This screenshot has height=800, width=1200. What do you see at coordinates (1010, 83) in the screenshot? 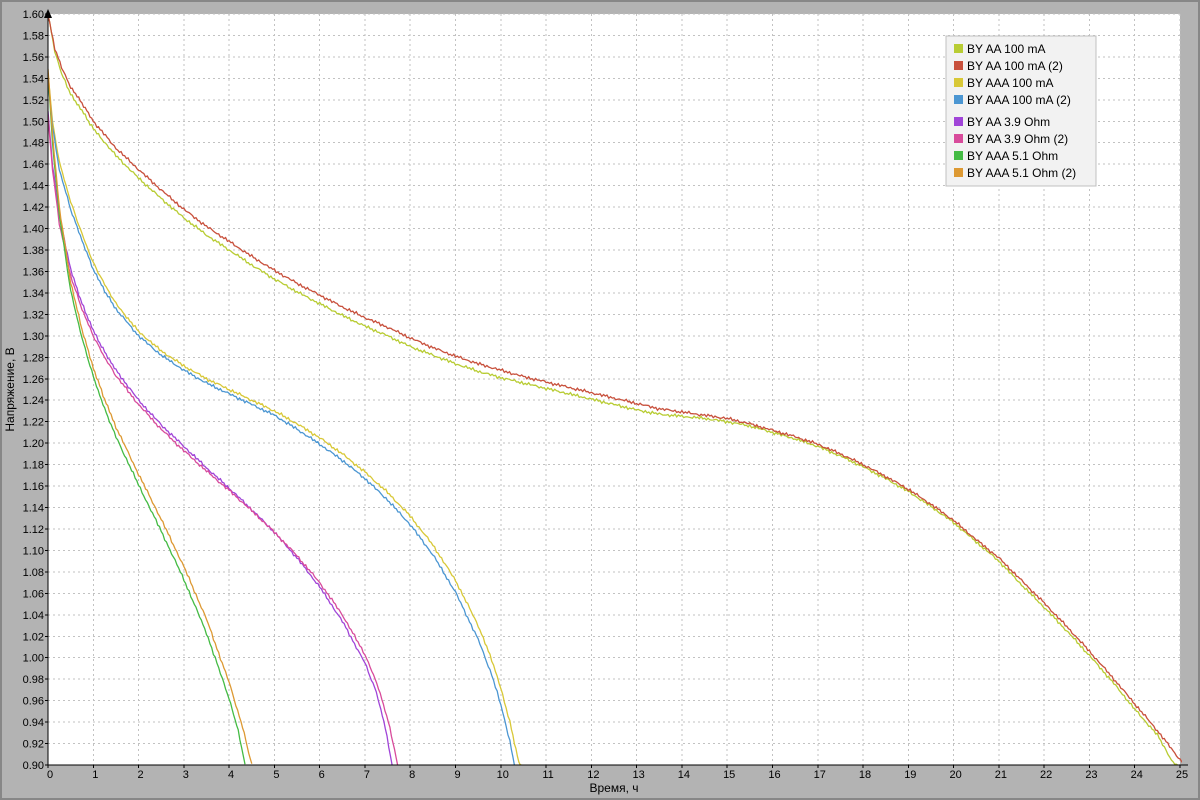
I see `legend-label: BY AAA 100 mA` at bounding box center [1010, 83].